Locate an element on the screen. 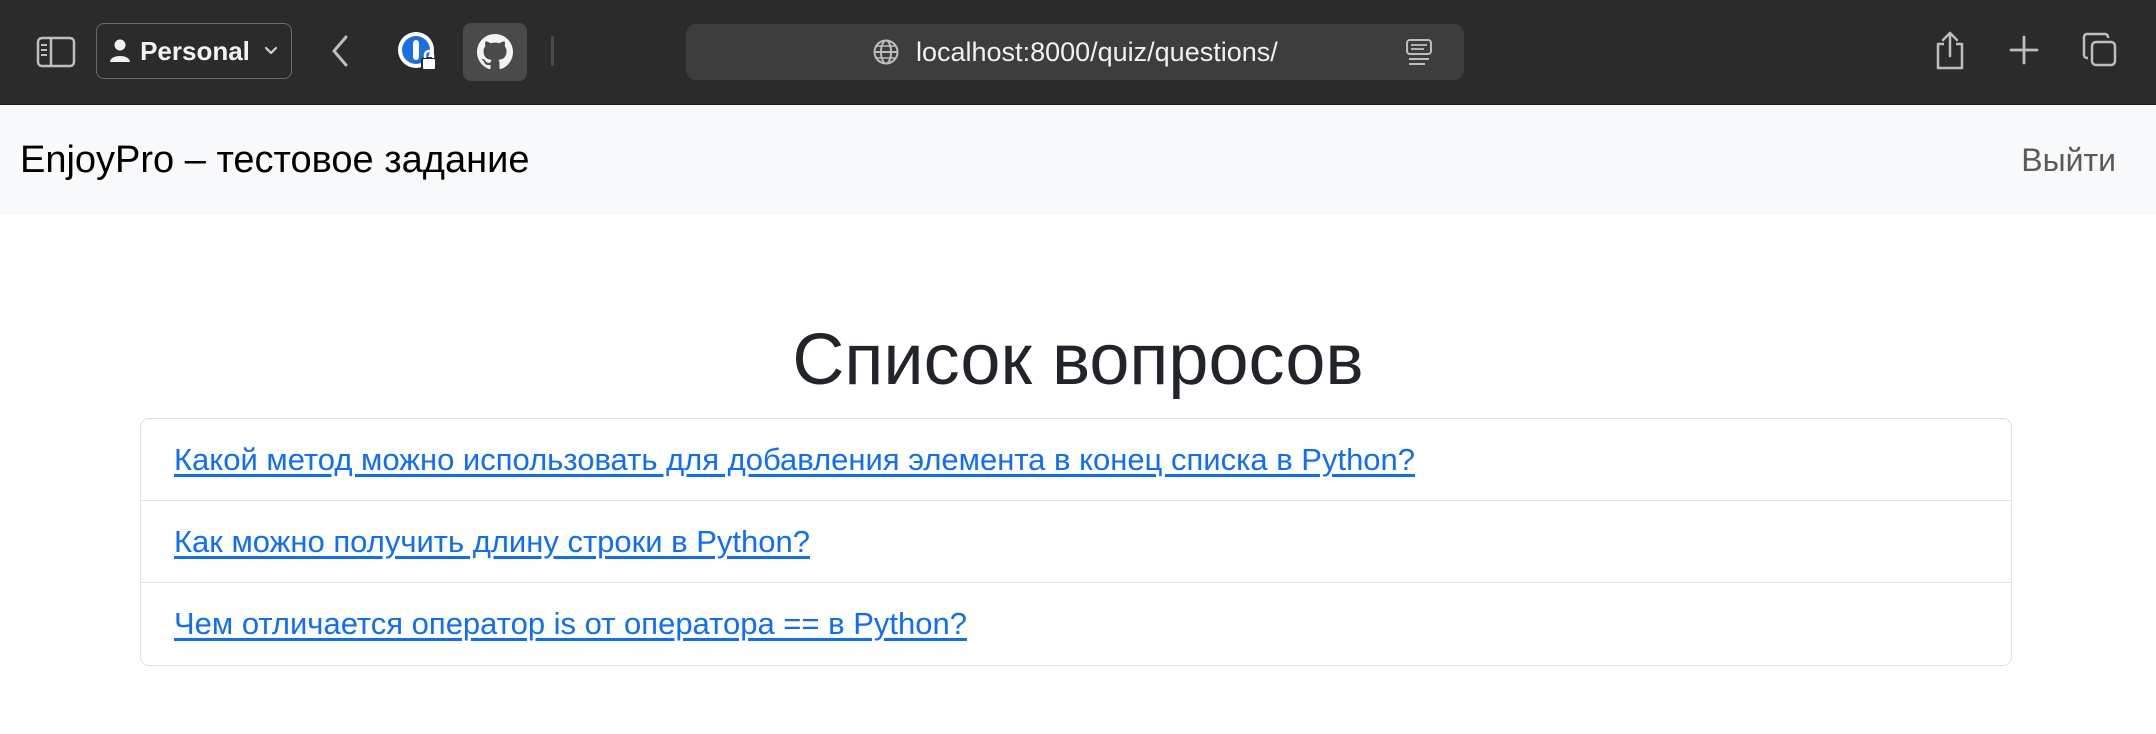 This screenshot has height=734, width=2156. url-text: localhost:8000/quiz/questions/ is located at coordinates (1097, 52).